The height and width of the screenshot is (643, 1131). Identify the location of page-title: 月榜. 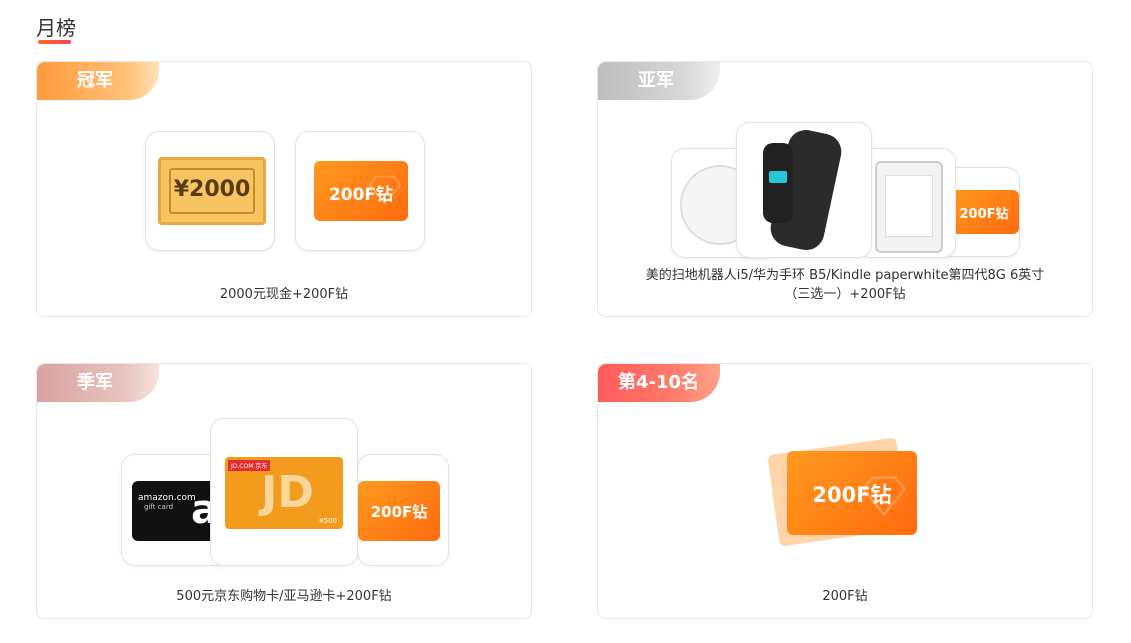
(56, 28).